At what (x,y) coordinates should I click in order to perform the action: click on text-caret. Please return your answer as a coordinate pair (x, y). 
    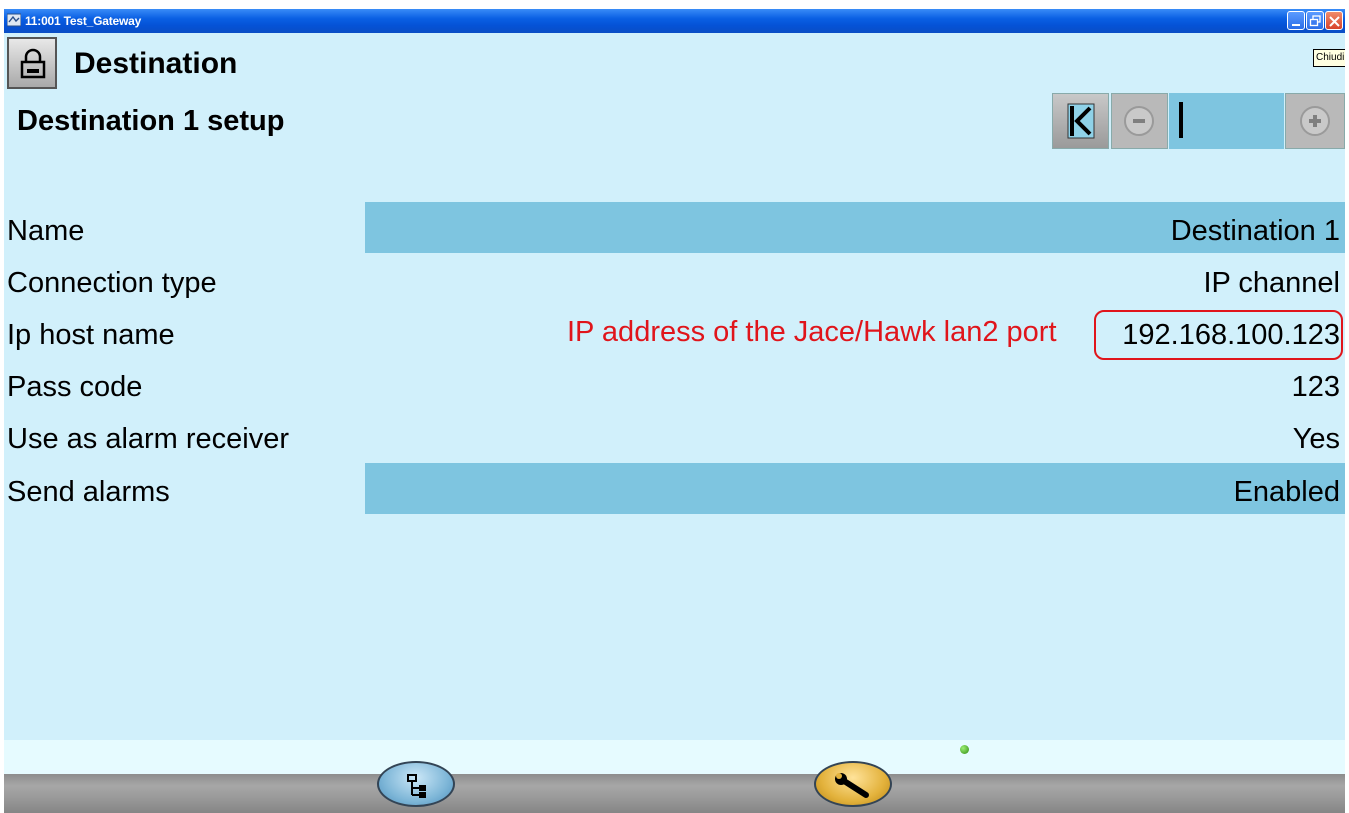
    Looking at the image, I should click on (1181, 120).